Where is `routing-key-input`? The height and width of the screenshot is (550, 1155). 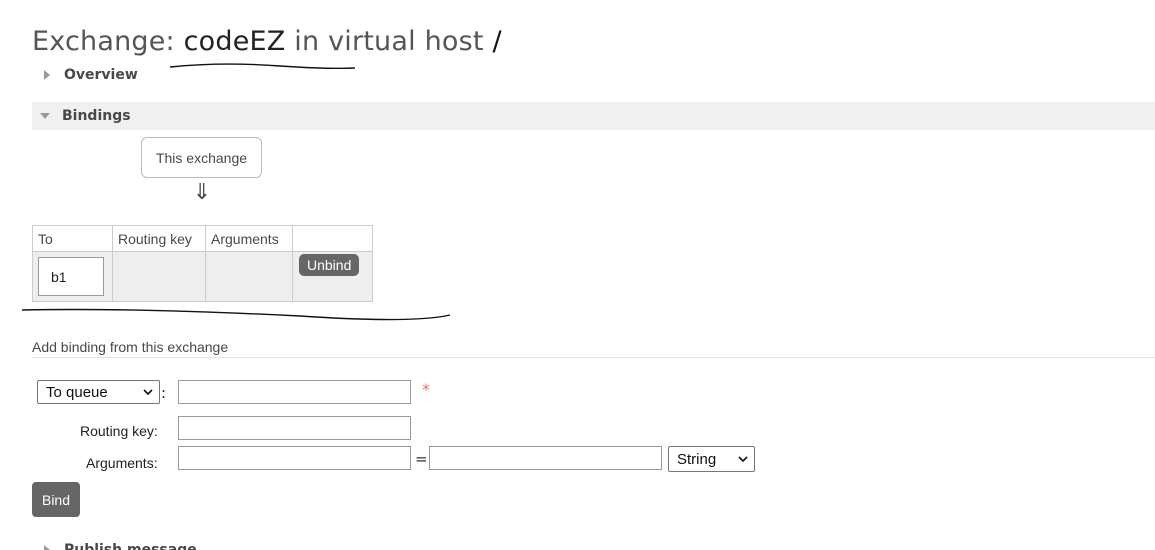 routing-key-input is located at coordinates (294, 428).